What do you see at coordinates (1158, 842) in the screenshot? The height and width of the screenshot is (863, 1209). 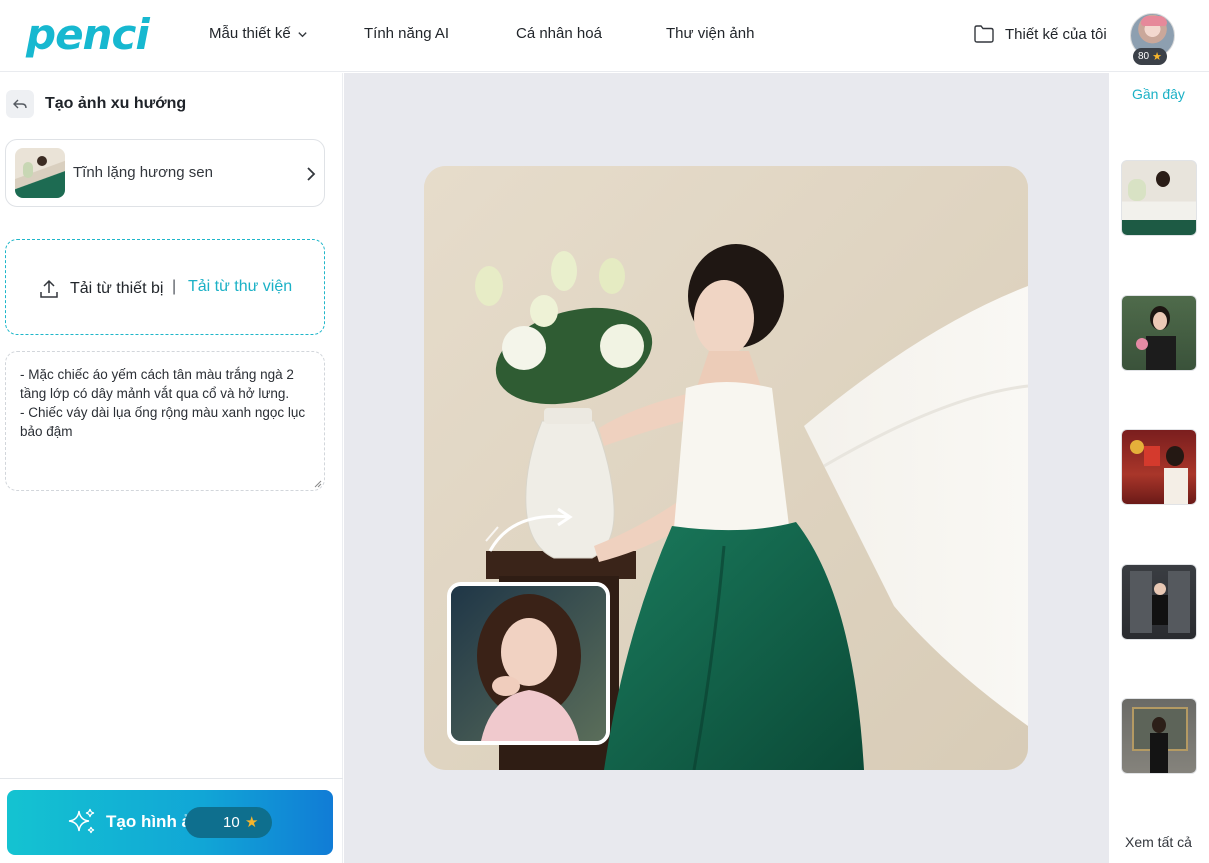 I see `view-all-link: Xem tất cả` at bounding box center [1158, 842].